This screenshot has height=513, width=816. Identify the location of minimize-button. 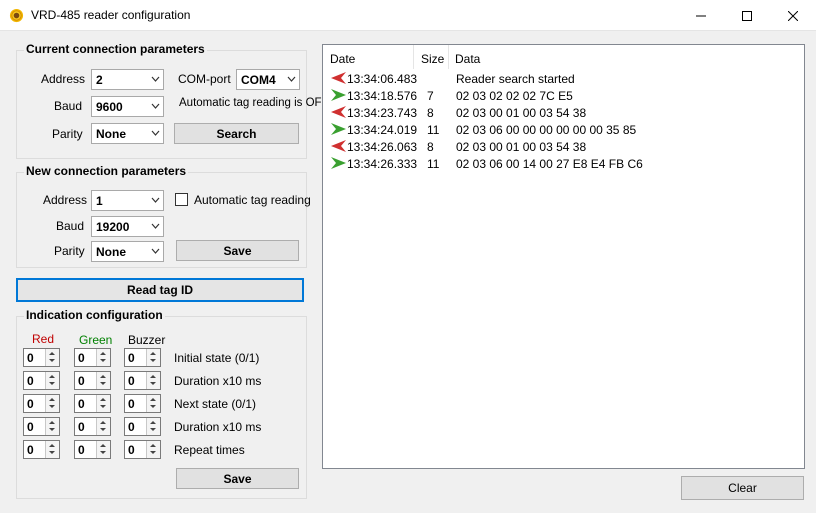
(701, 15).